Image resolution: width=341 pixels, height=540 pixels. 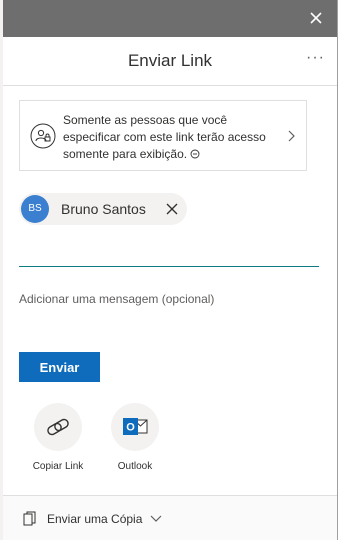 What do you see at coordinates (169, 299) in the screenshot?
I see `message-field: Adicionar uma mensagem (opcional)` at bounding box center [169, 299].